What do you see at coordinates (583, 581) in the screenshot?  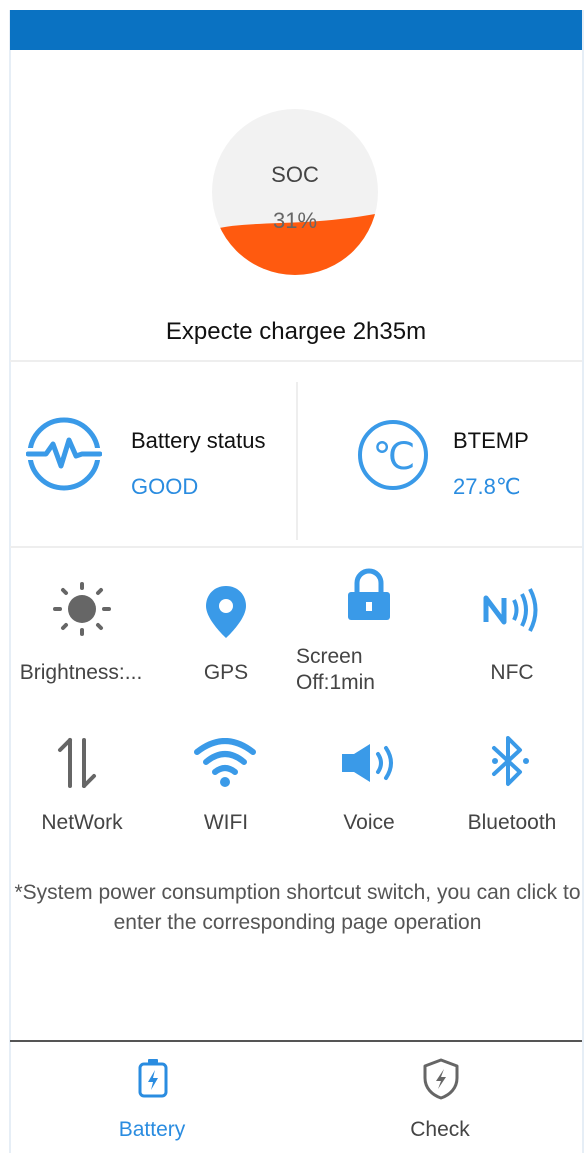 I see `frame-right-border` at bounding box center [583, 581].